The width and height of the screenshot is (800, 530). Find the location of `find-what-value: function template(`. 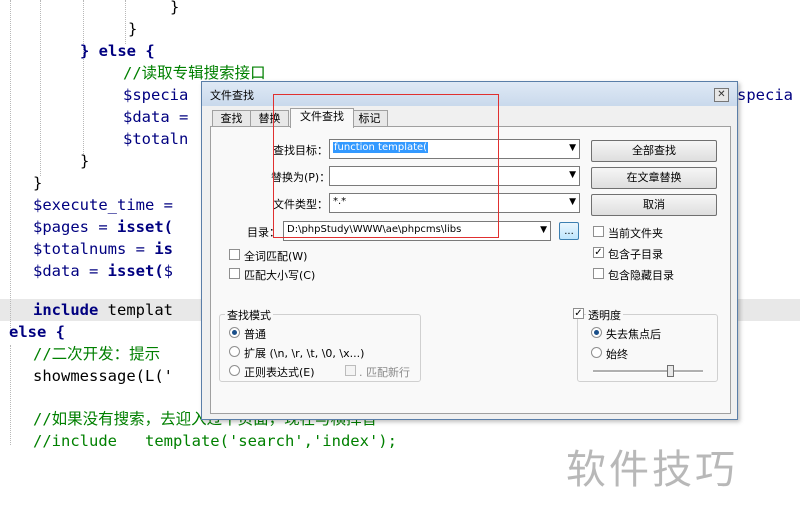

find-what-value: function template( is located at coordinates (381, 147).